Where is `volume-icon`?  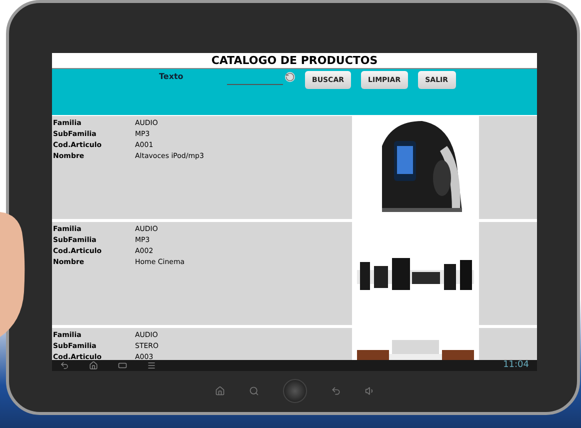 volume-icon is located at coordinates (369, 391).